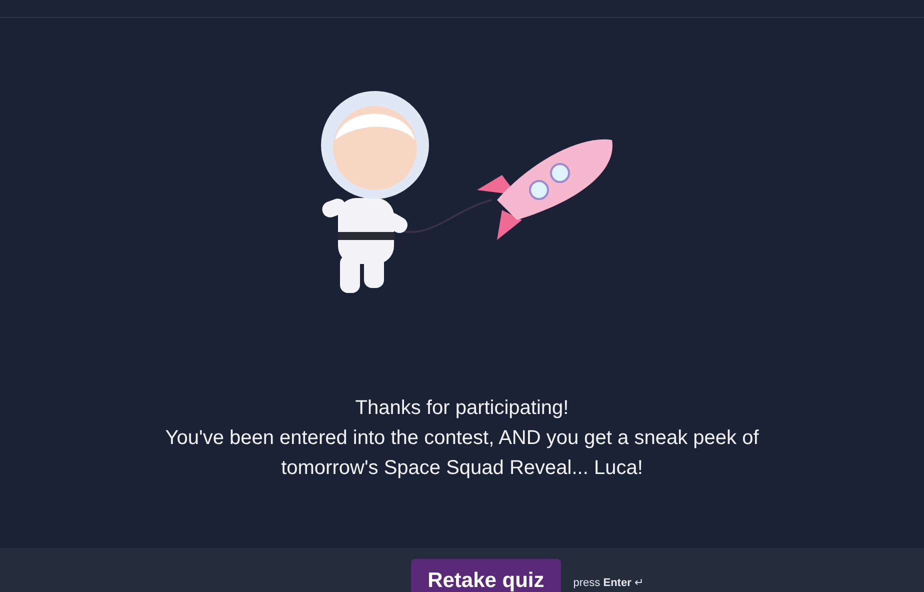 Image resolution: width=924 pixels, height=592 pixels. I want to click on retake-quiz-button: Retake quiz, so click(486, 575).